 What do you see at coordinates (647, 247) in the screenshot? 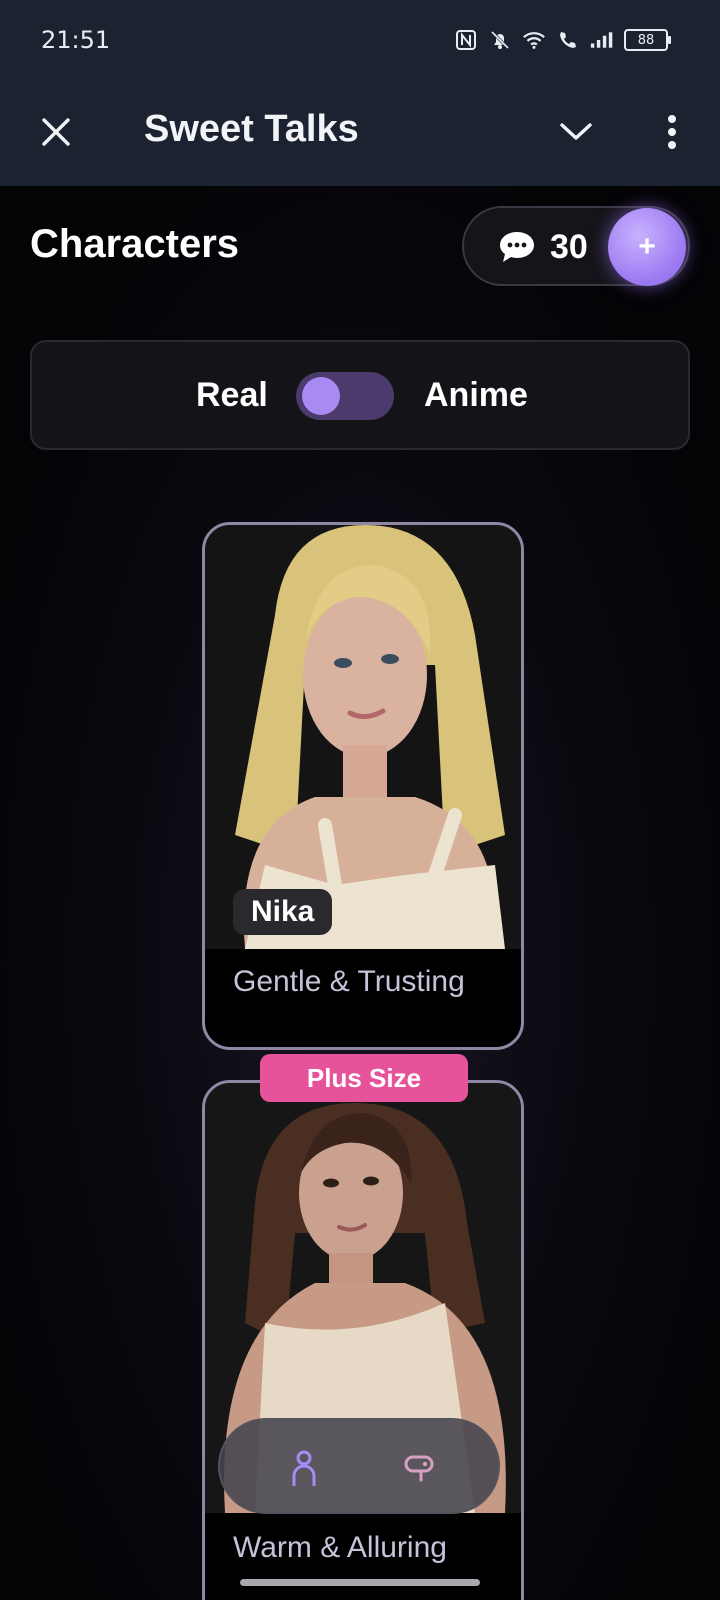
I see `add-credits-button: +` at bounding box center [647, 247].